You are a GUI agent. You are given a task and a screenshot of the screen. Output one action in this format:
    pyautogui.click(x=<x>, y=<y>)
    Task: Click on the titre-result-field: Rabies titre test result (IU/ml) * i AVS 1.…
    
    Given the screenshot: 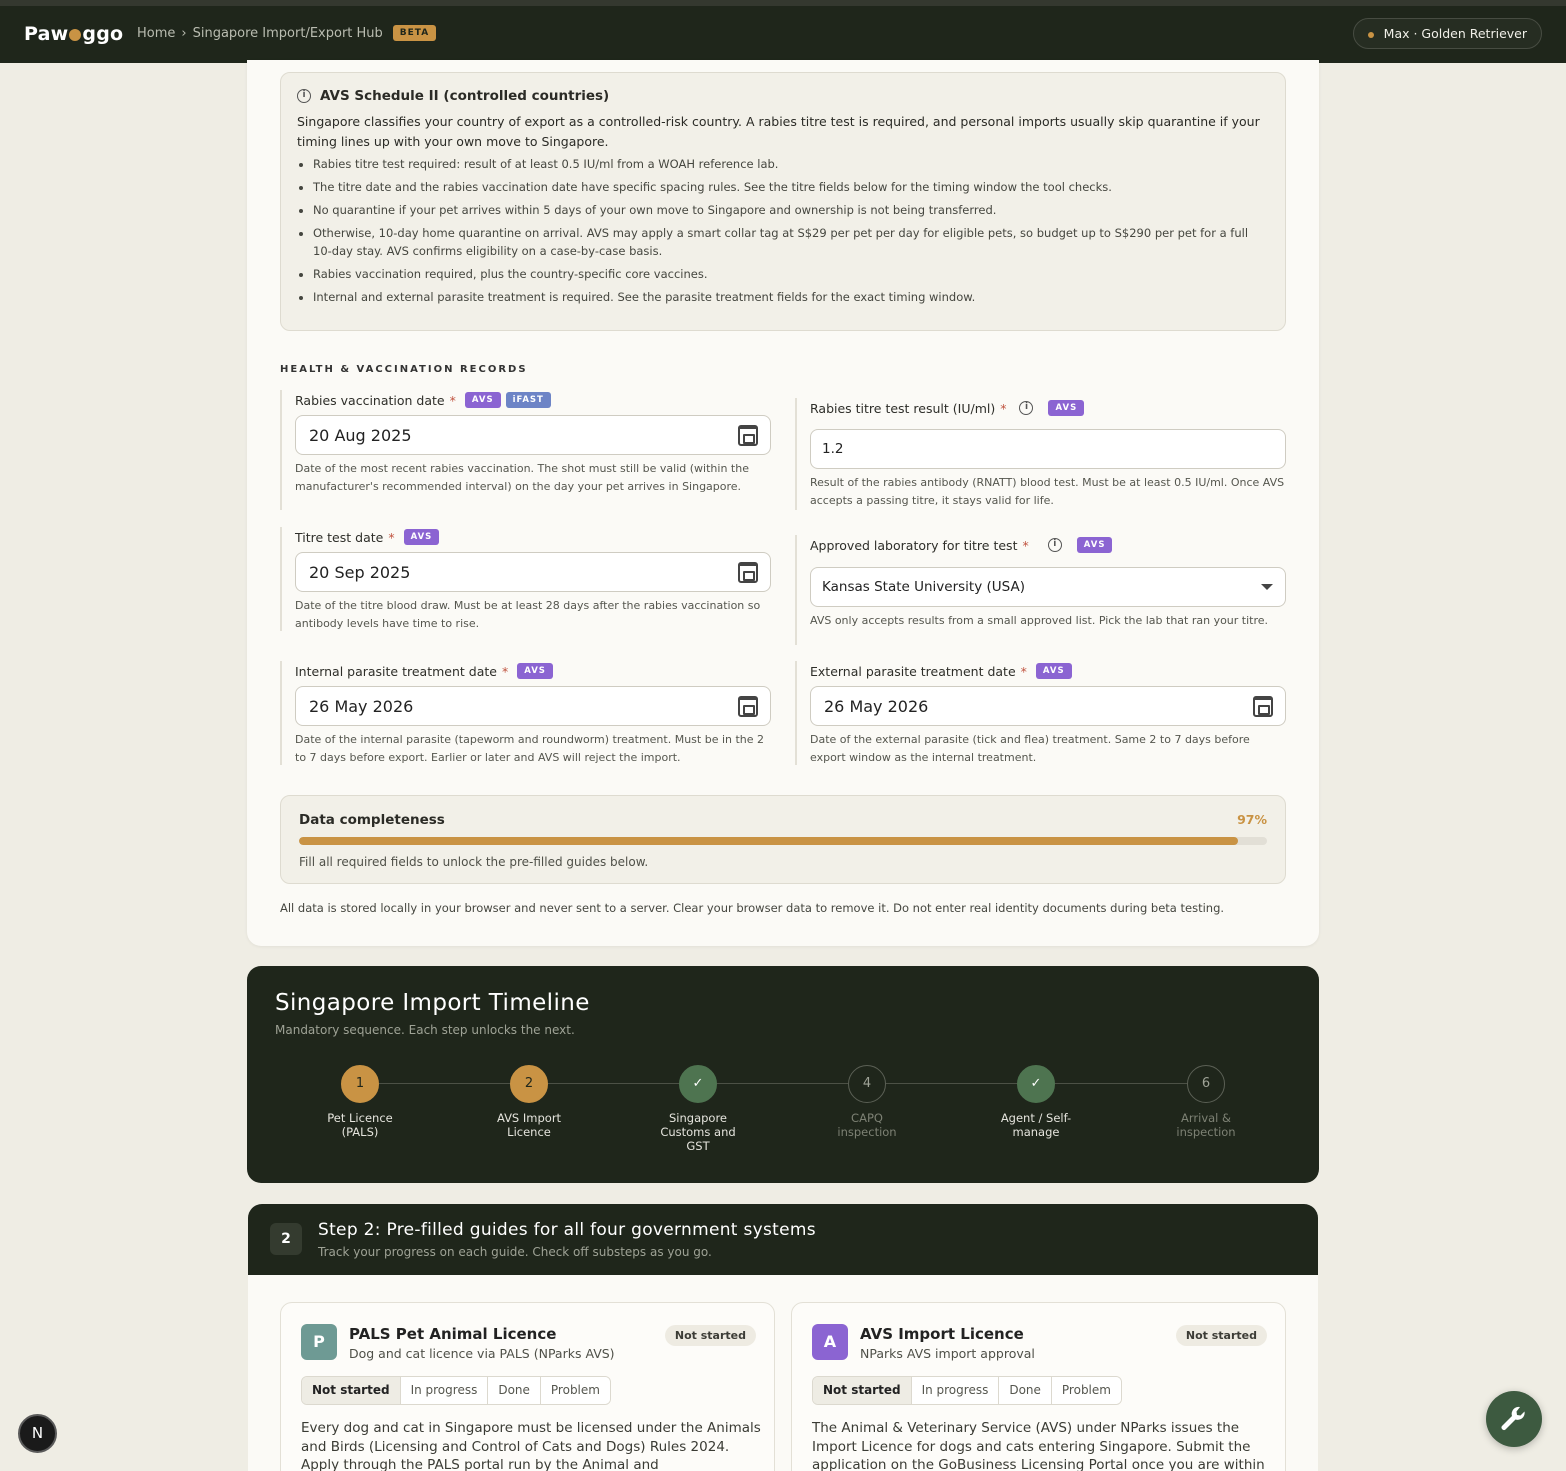 What is the action you would take?
    pyautogui.click(x=1040, y=454)
    